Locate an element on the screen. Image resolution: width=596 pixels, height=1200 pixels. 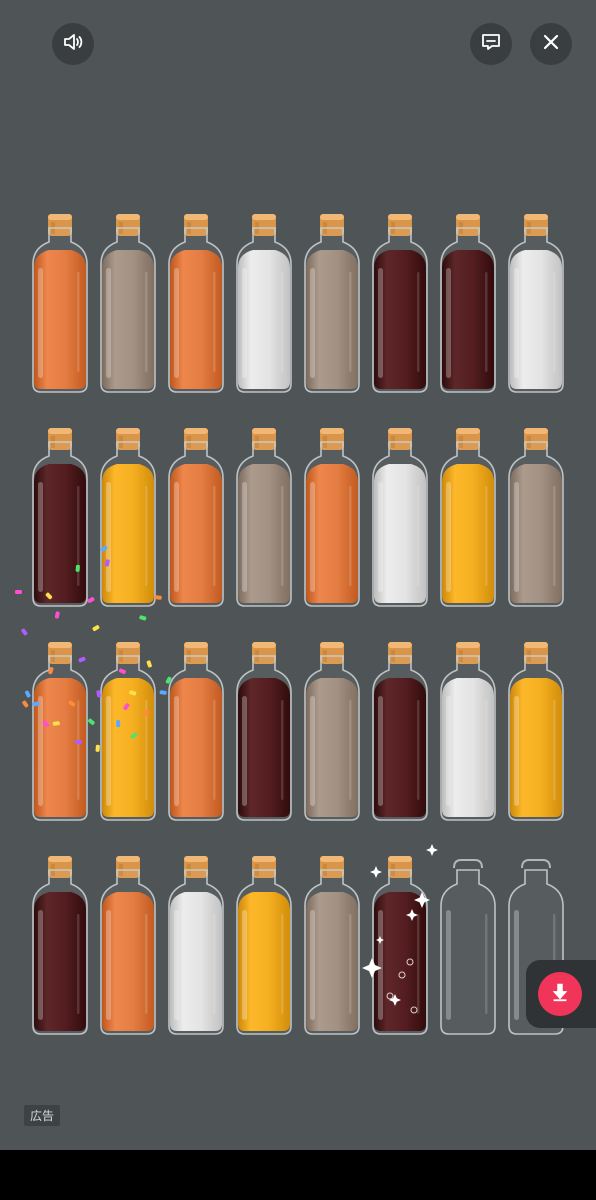
download-tab is located at coordinates (561, 994).